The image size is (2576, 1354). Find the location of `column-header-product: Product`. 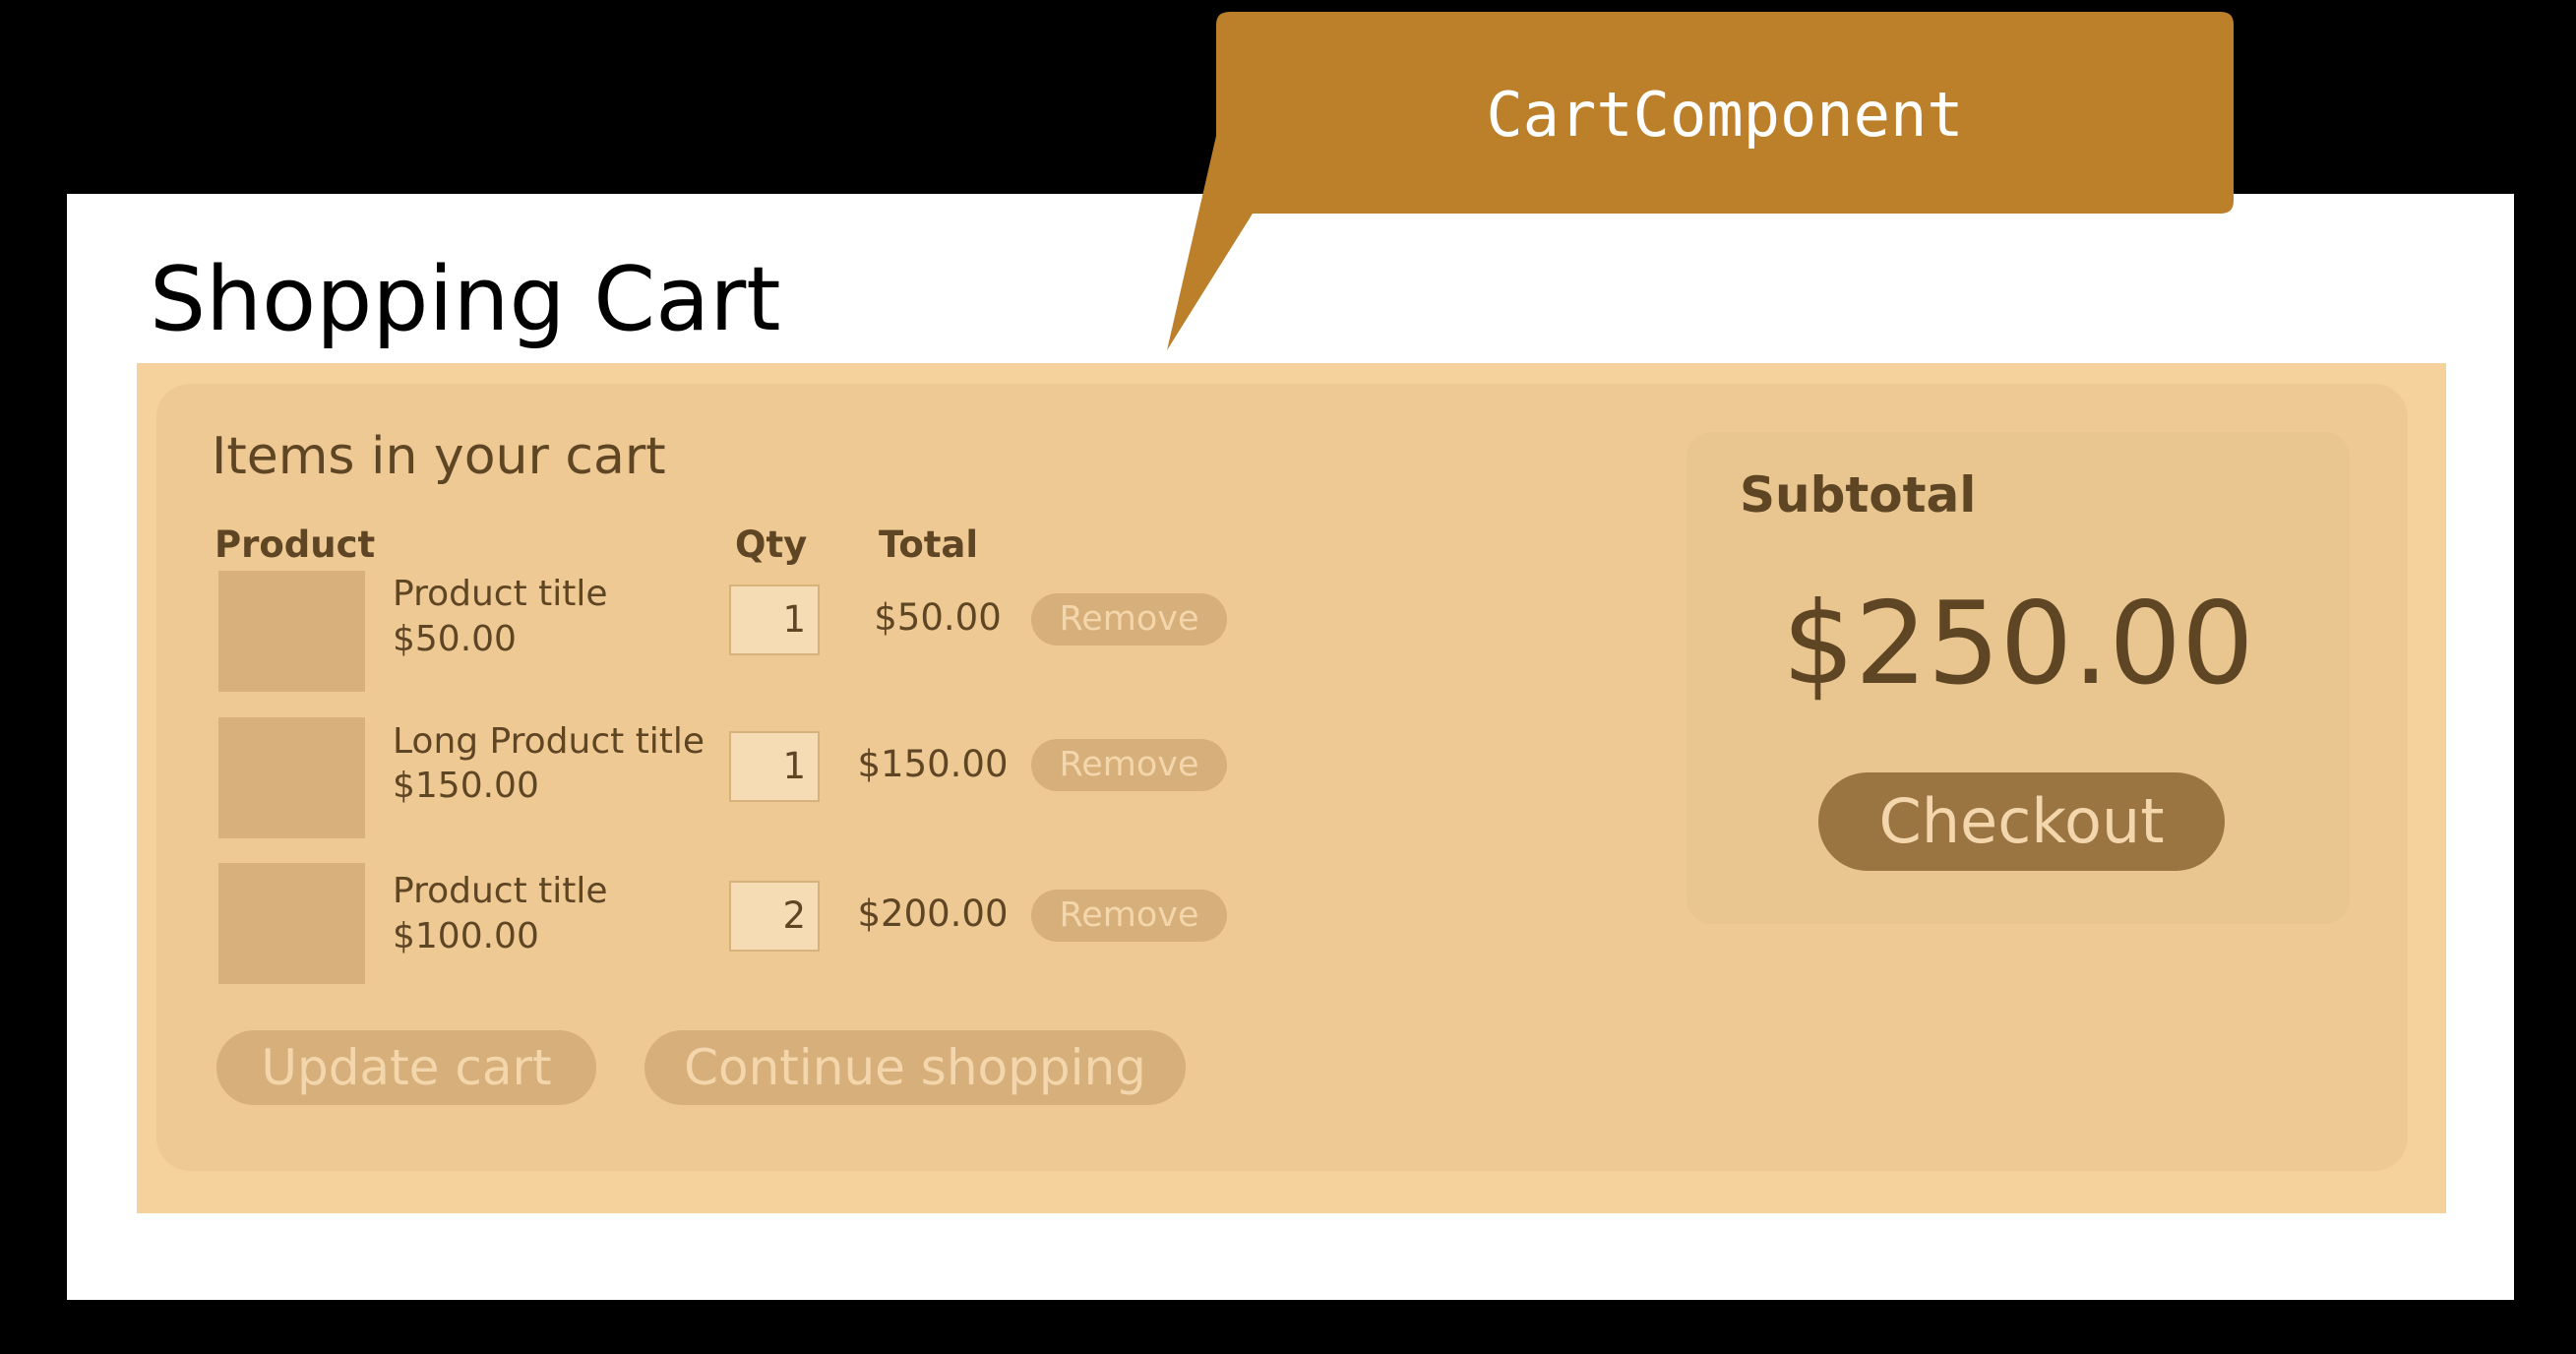

column-header-product: Product is located at coordinates (295, 544).